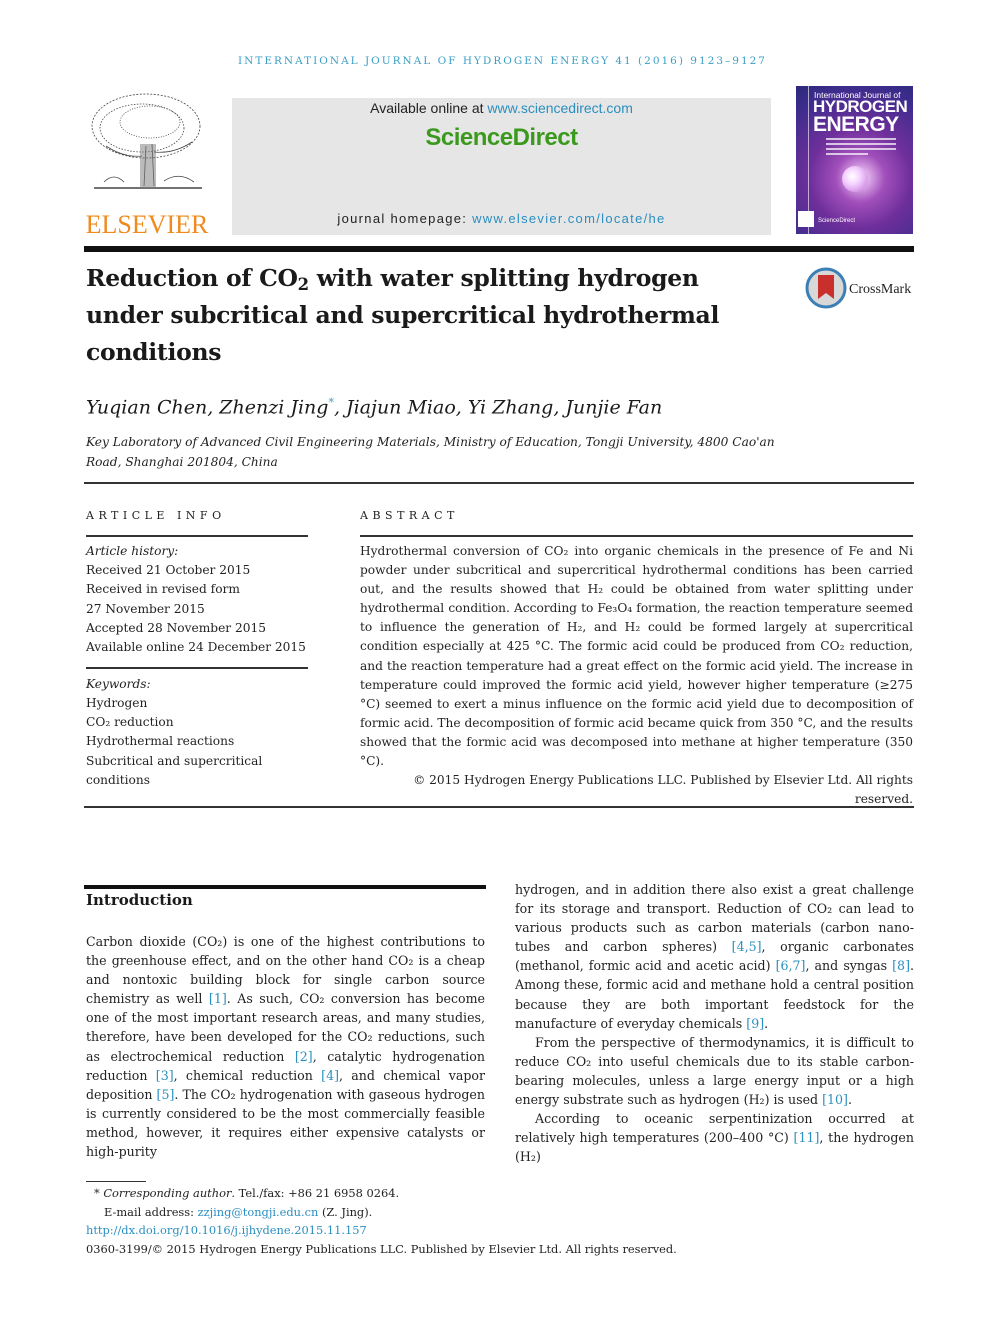 This screenshot has width=992, height=1323. What do you see at coordinates (330, 1075) in the screenshot?
I see `citation-link: [4]` at bounding box center [330, 1075].